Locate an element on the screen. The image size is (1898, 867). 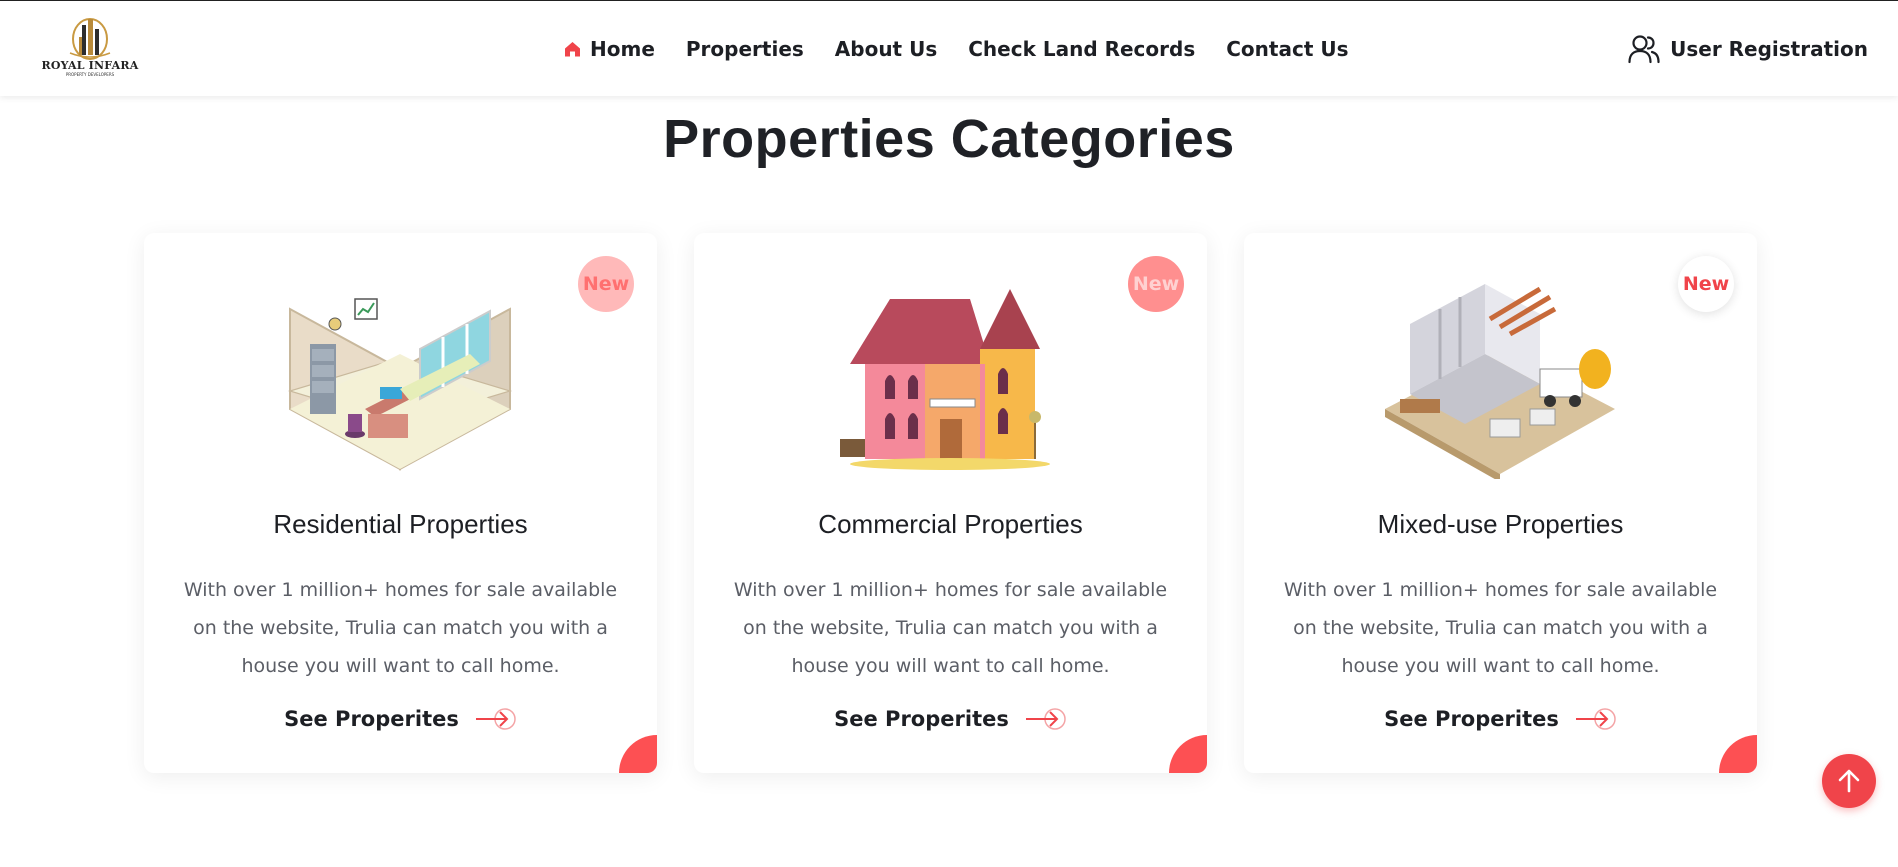
brand-logo: ROYAL INFARA PROPERTY DEVELOPERS is located at coordinates (90, 47).